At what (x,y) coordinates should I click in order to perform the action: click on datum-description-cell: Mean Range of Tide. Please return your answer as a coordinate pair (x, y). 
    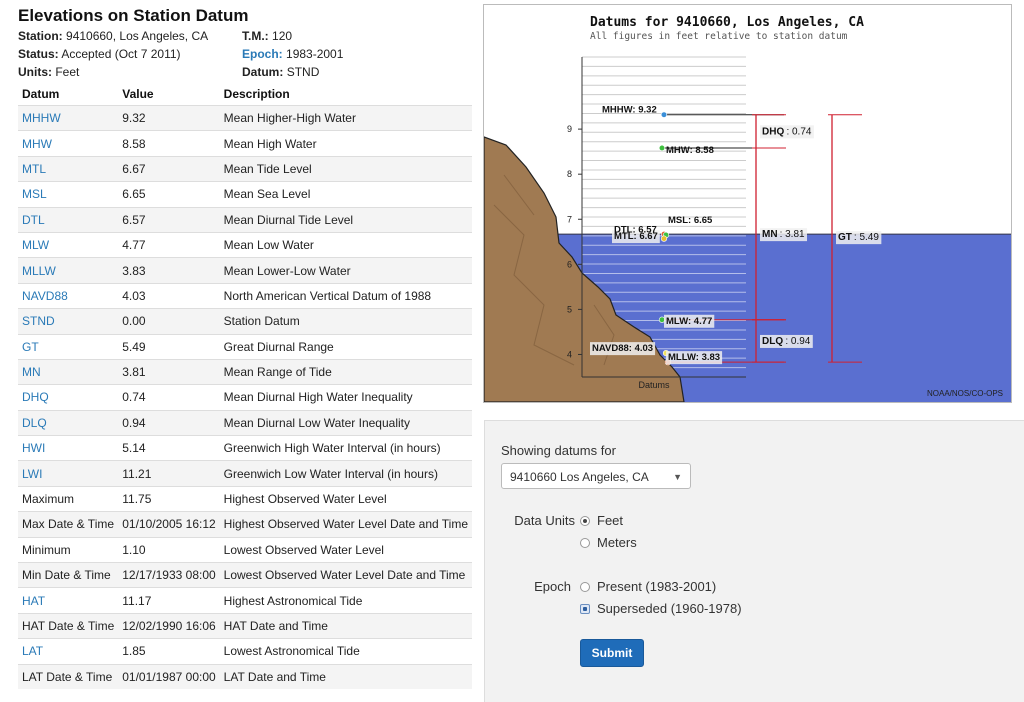
    Looking at the image, I should click on (346, 371).